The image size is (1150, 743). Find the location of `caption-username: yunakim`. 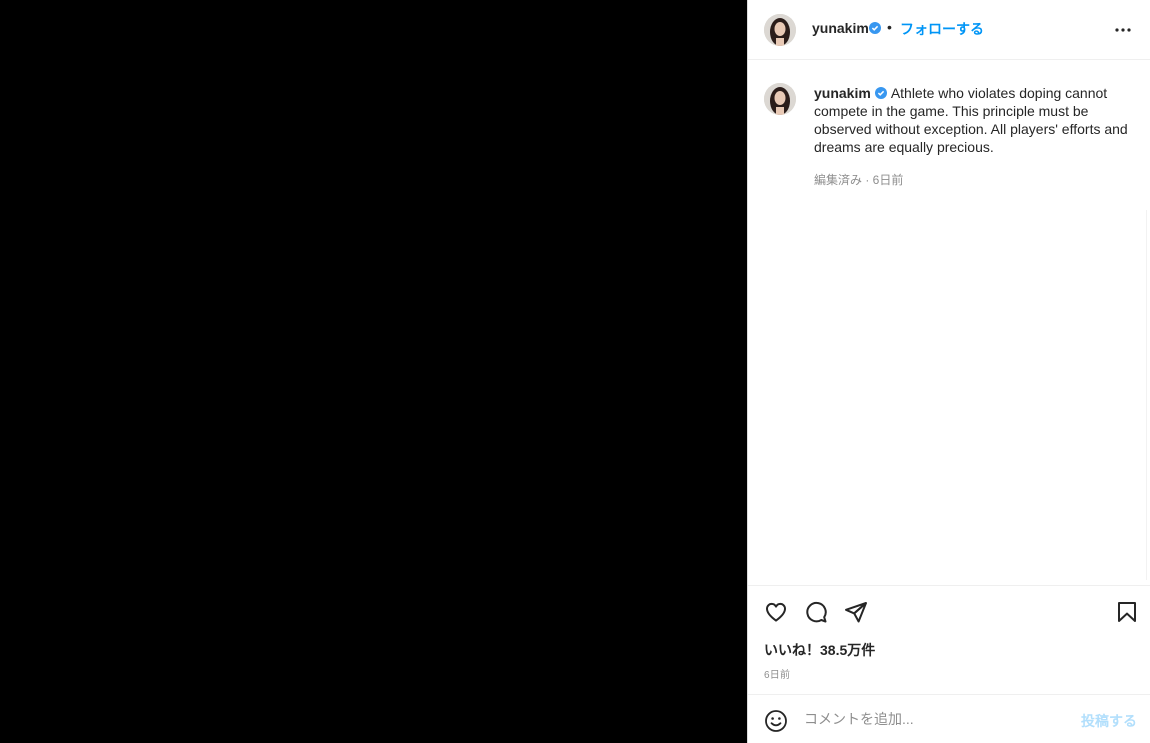

caption-username: yunakim is located at coordinates (842, 93).